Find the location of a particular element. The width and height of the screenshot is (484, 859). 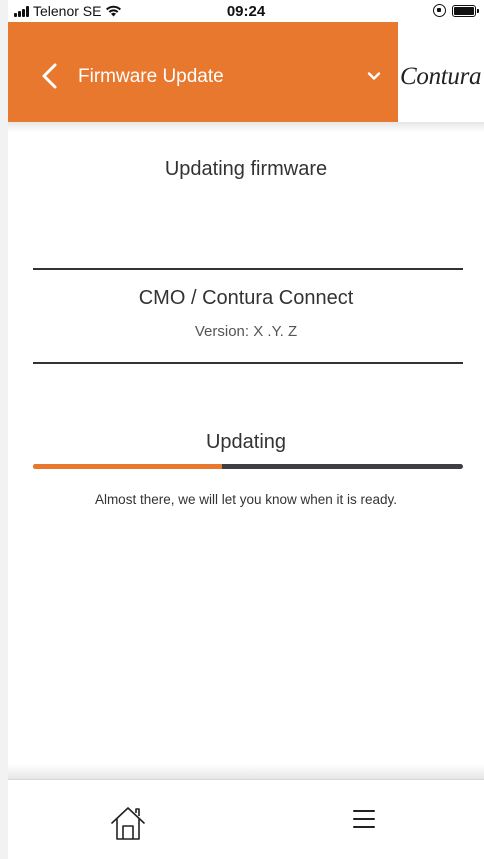

bottom-nav-shadow is located at coordinates (246, 772).